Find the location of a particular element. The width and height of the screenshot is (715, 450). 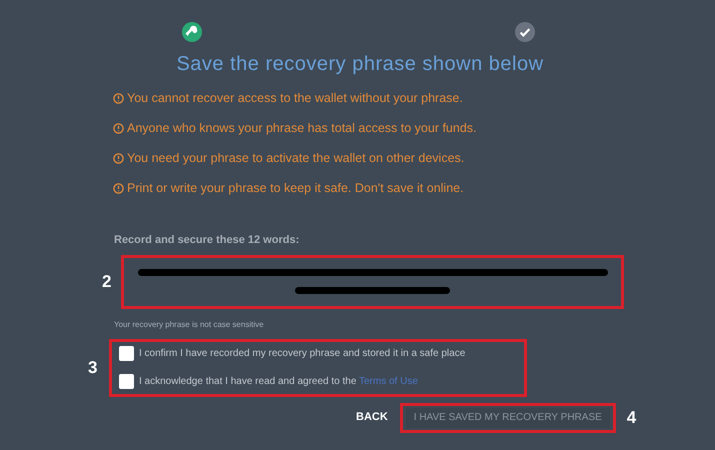

warning-text: Print or write your phrase to keep it safe. Don't save it online. is located at coordinates (295, 188).